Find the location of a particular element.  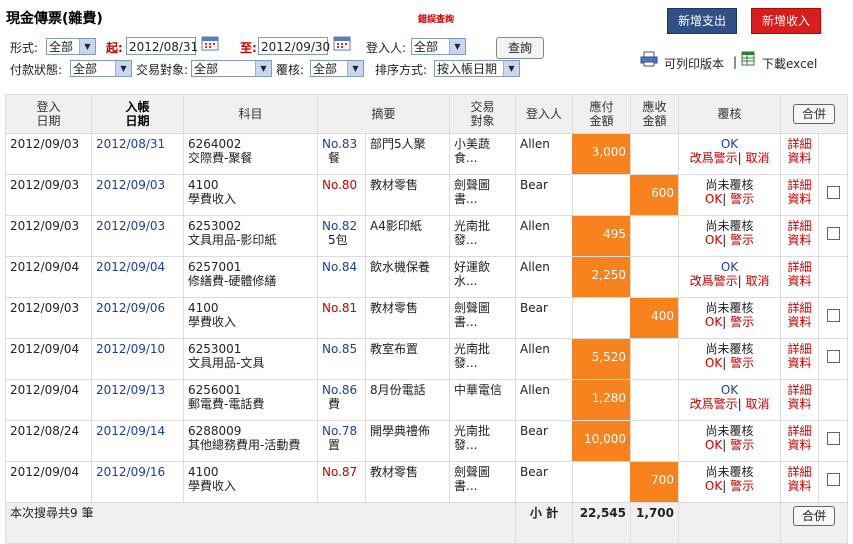

form-label: 形式: is located at coordinates (24, 48).